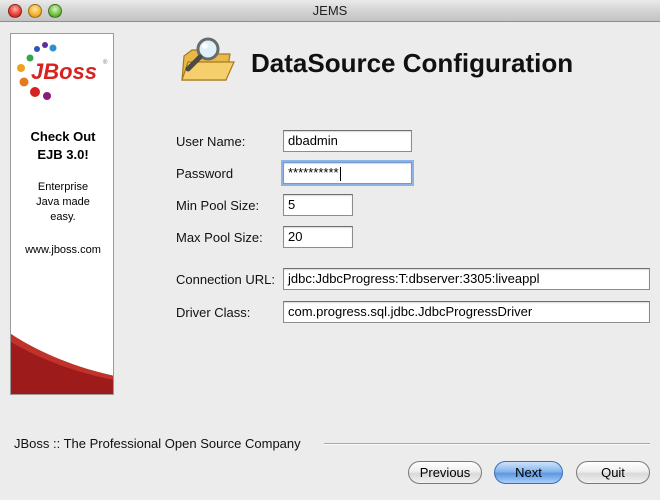 This screenshot has height=500, width=660. I want to click on next-button: Next, so click(528, 472).